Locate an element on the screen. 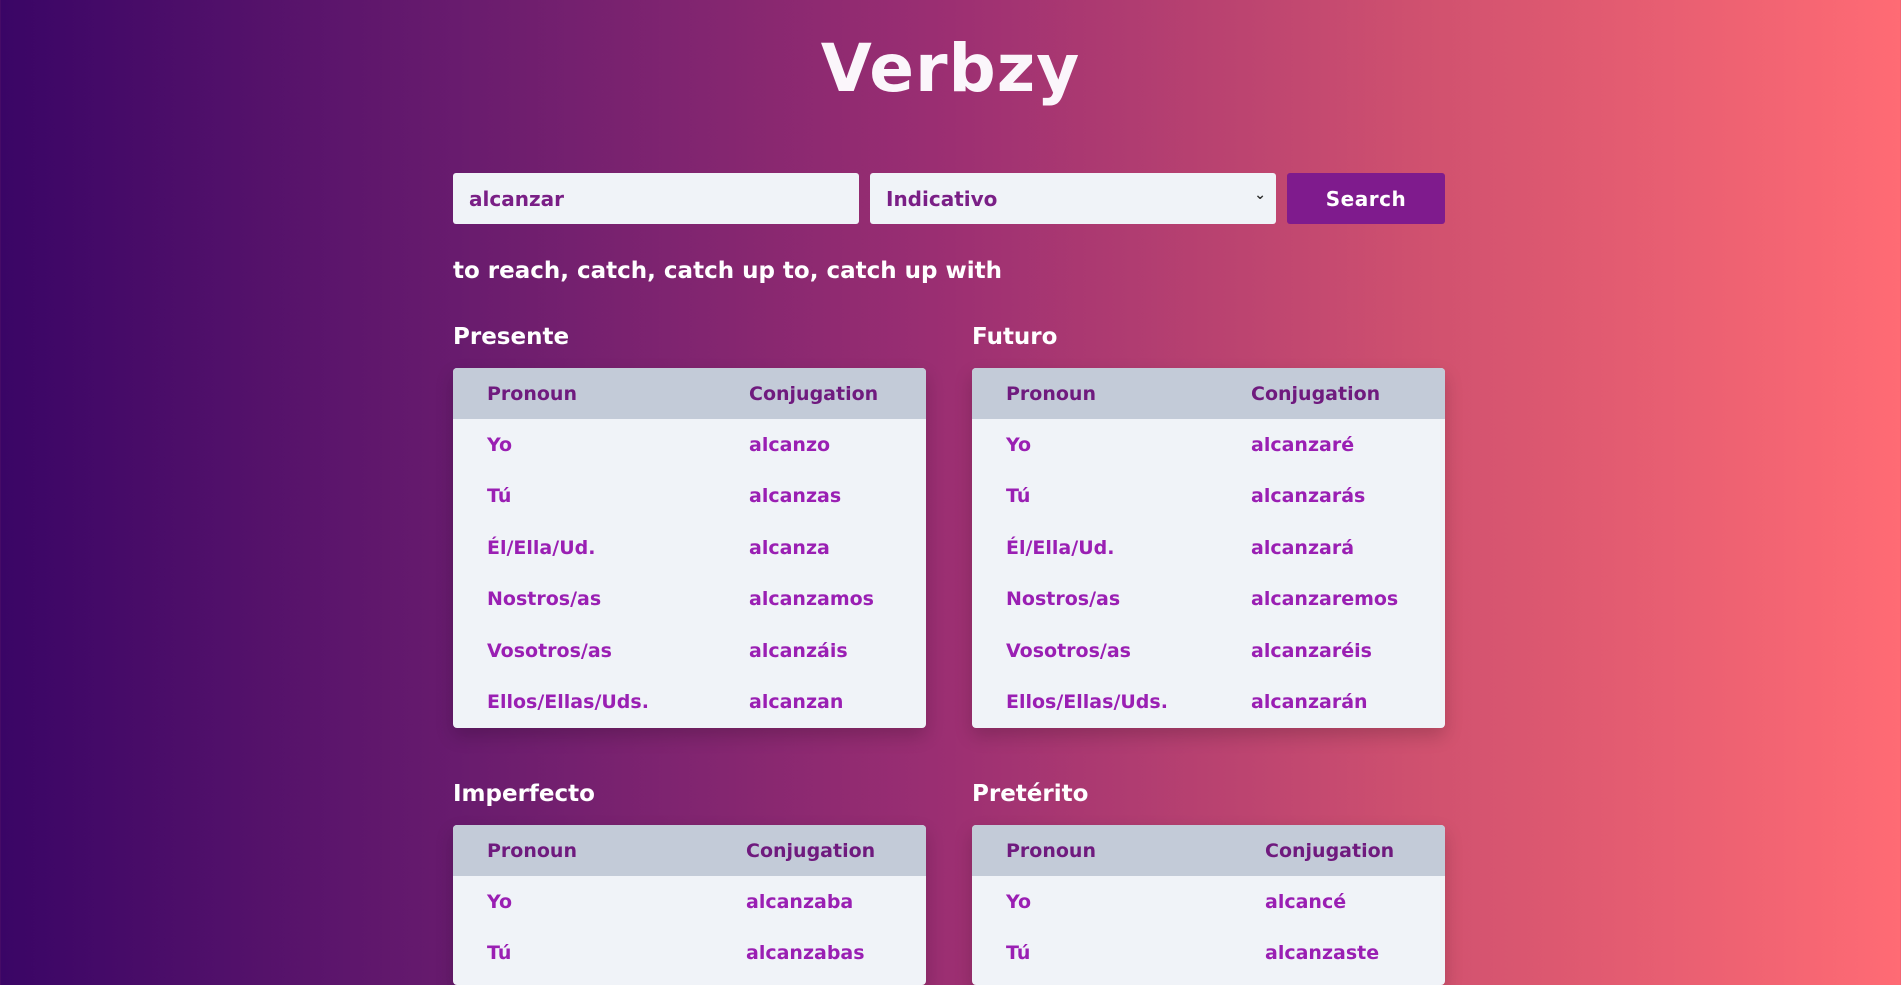 The height and width of the screenshot is (985, 1901). tense-title-imperfecto: Imperfecto is located at coordinates (524, 794).